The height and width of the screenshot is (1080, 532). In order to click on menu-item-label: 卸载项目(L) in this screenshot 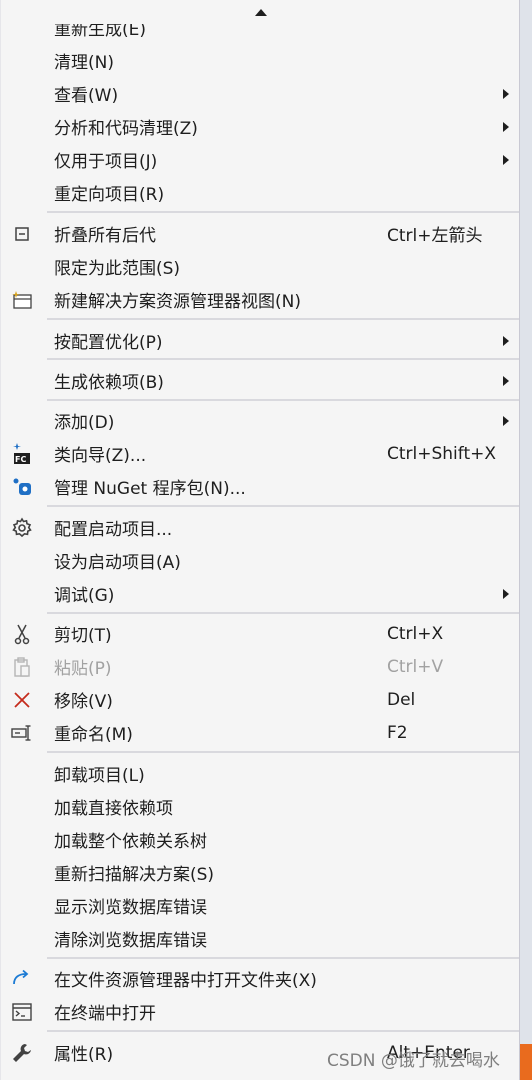, I will do `click(99, 776)`.